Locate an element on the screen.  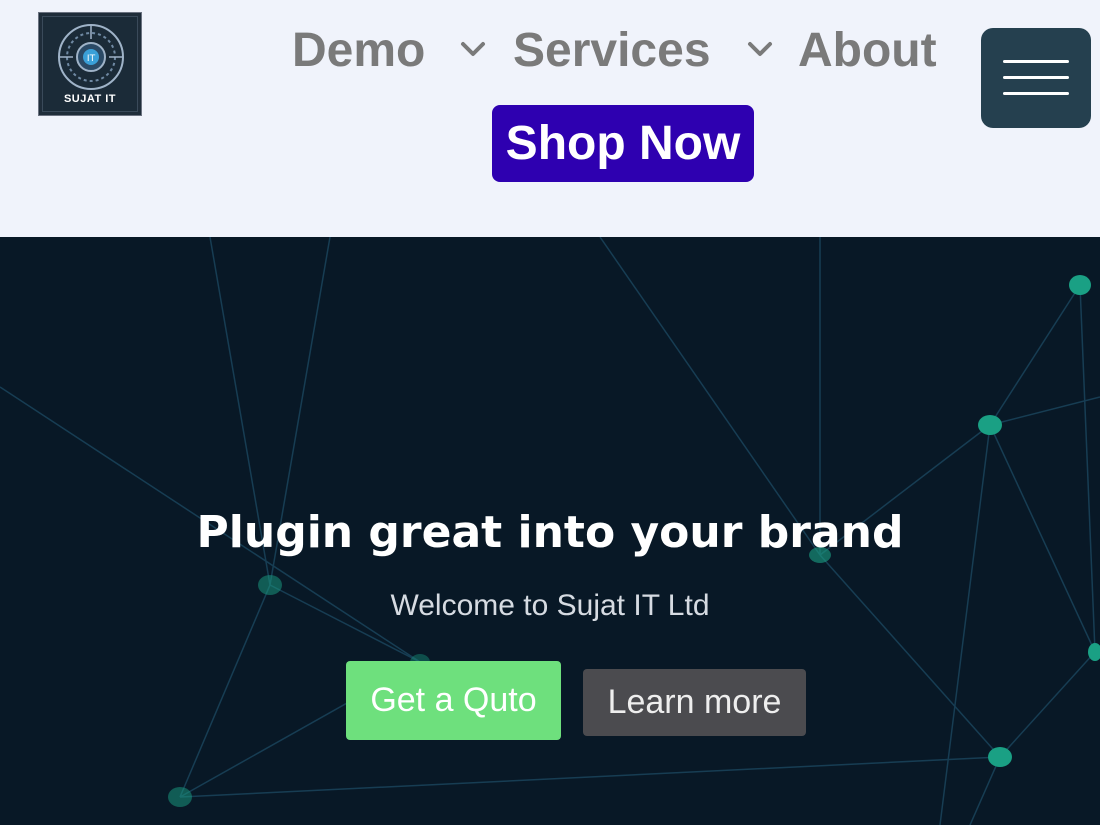
hero-title: Plugin great into your brand is located at coordinates (550, 532).